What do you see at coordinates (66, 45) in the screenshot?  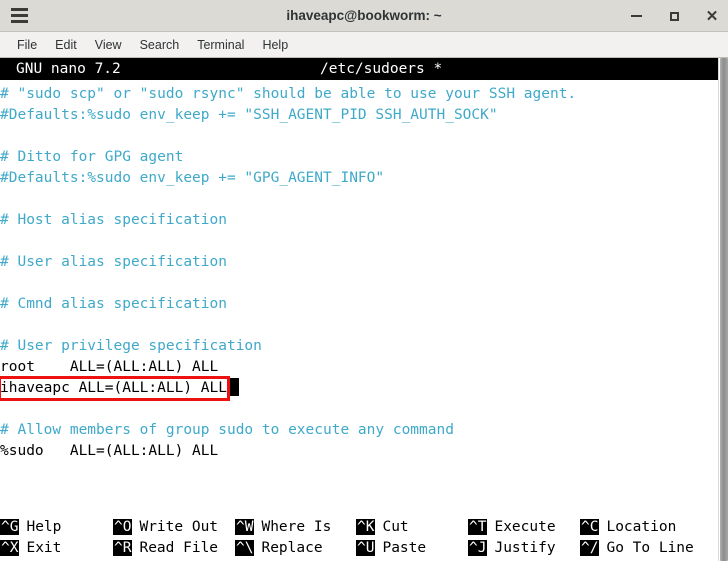 I see `menu-item-edit: Edit` at bounding box center [66, 45].